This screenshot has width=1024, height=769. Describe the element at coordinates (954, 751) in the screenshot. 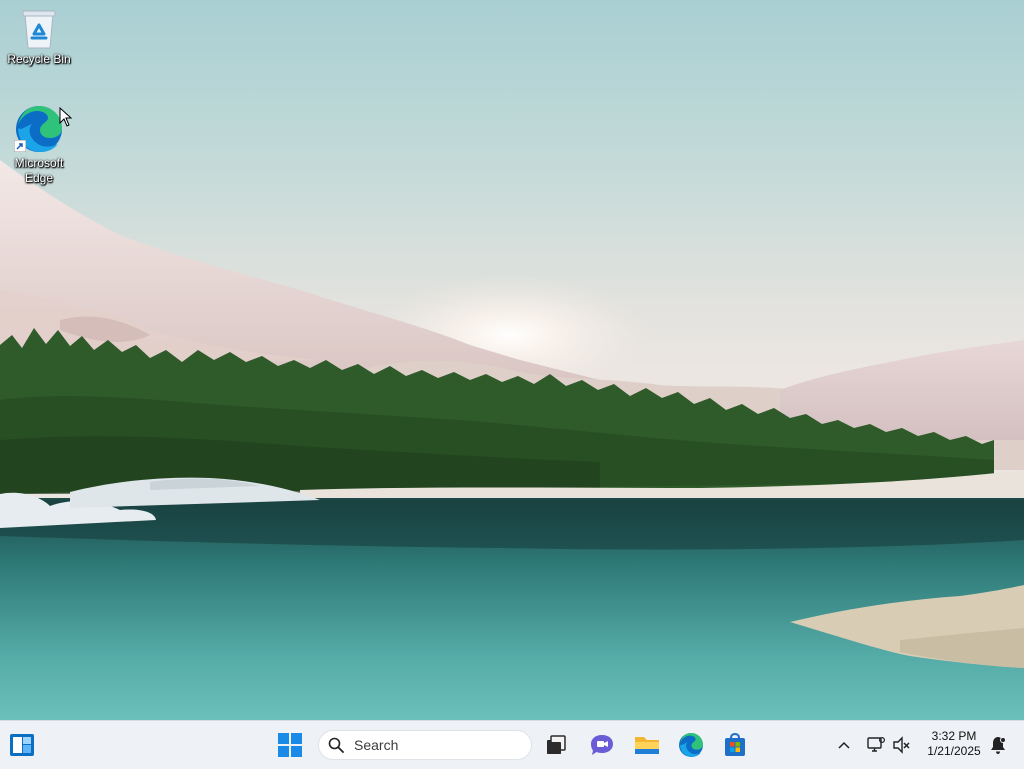

I see `clock-date: 1/21/2025` at that location.